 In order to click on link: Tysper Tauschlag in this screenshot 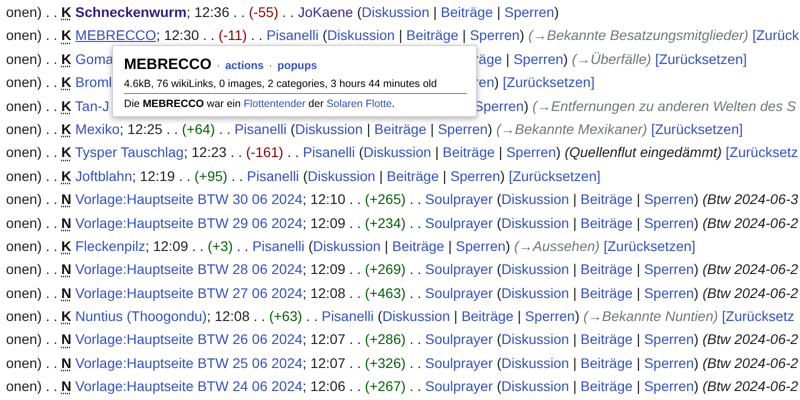, I will do `click(129, 152)`.